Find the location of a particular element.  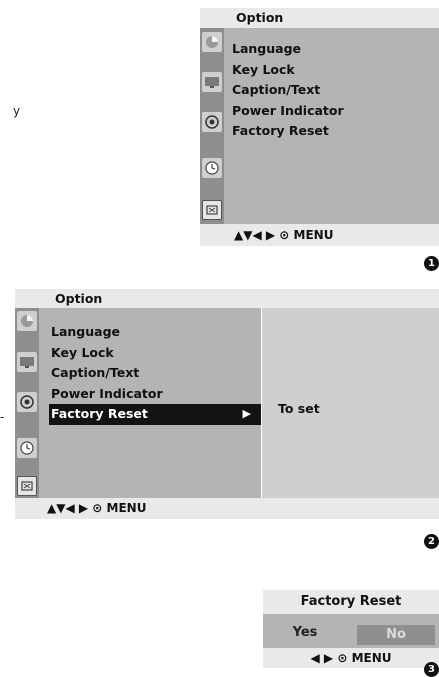

step-badge-3: 3 is located at coordinates (431, 669).